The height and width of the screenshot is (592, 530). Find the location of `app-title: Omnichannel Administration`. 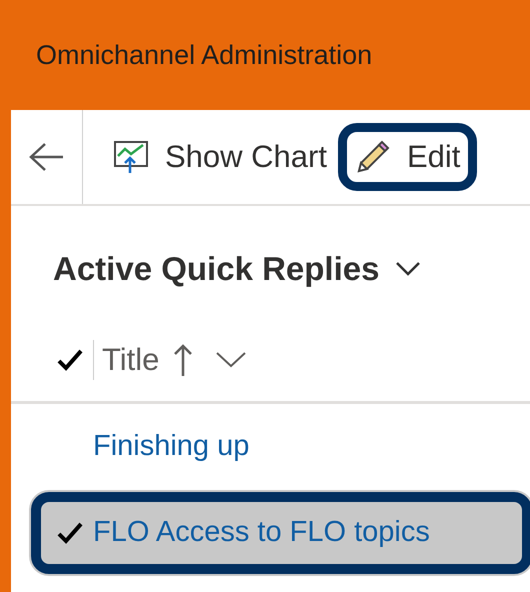

app-title: Omnichannel Administration is located at coordinates (204, 55).